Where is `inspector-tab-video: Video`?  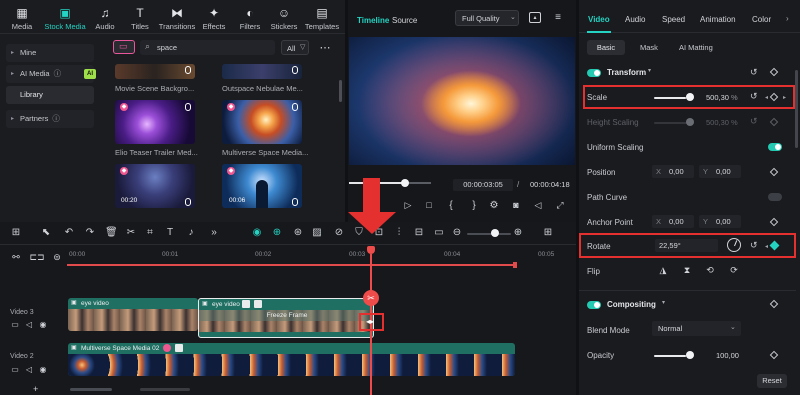
inspector-tab-video: Video is located at coordinates (599, 19).